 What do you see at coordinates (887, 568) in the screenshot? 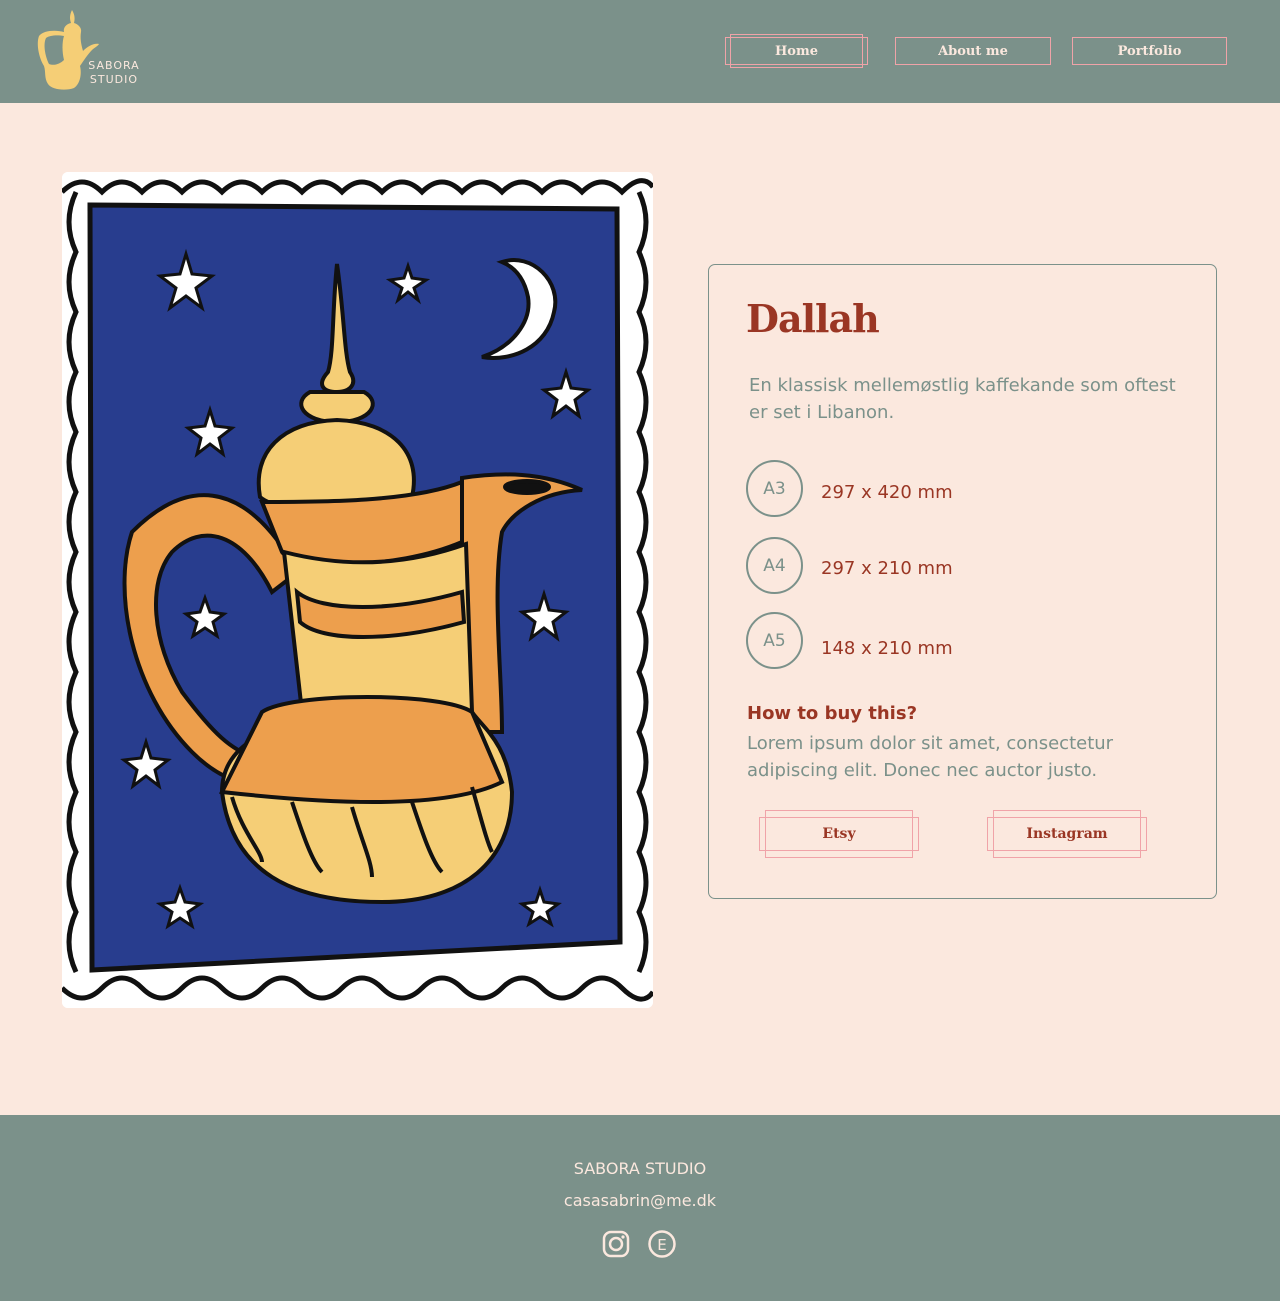
I see `size-dims-a4: 297 x 210 mm` at bounding box center [887, 568].